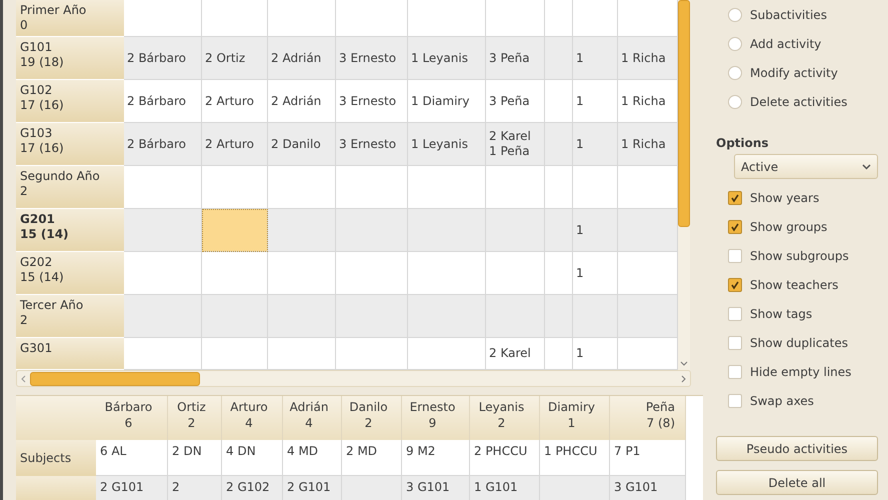  What do you see at coordinates (252, 488) in the screenshot?
I see `table-cell: 2 G102` at bounding box center [252, 488].